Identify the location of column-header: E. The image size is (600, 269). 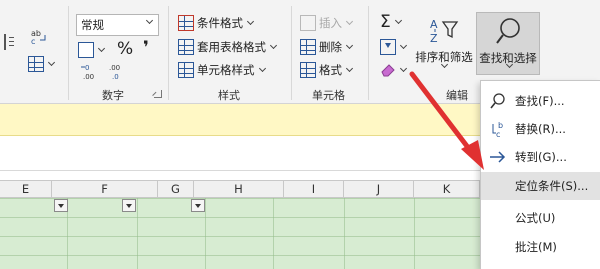
(26, 189).